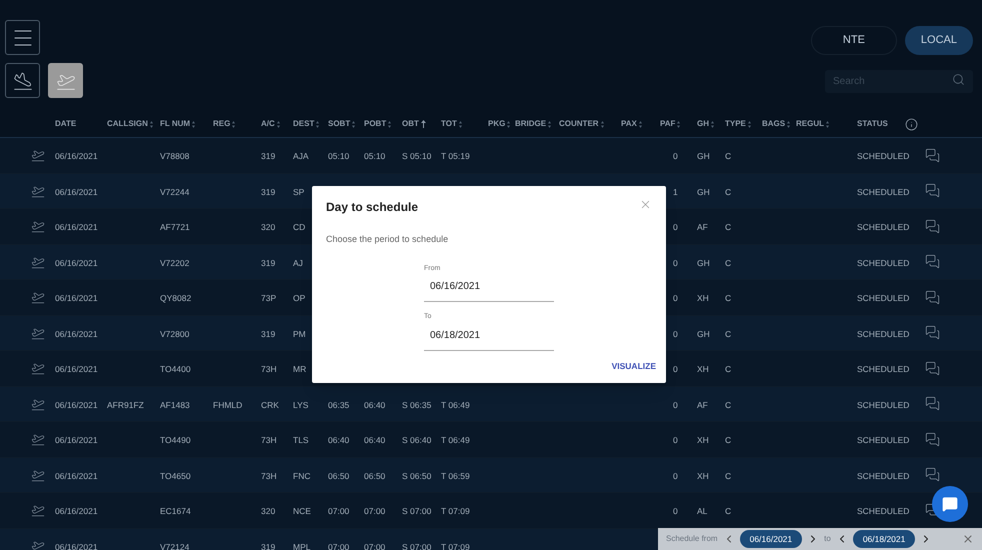 Image resolution: width=982 pixels, height=550 pixels. I want to click on table-cell: AJA, so click(301, 156).